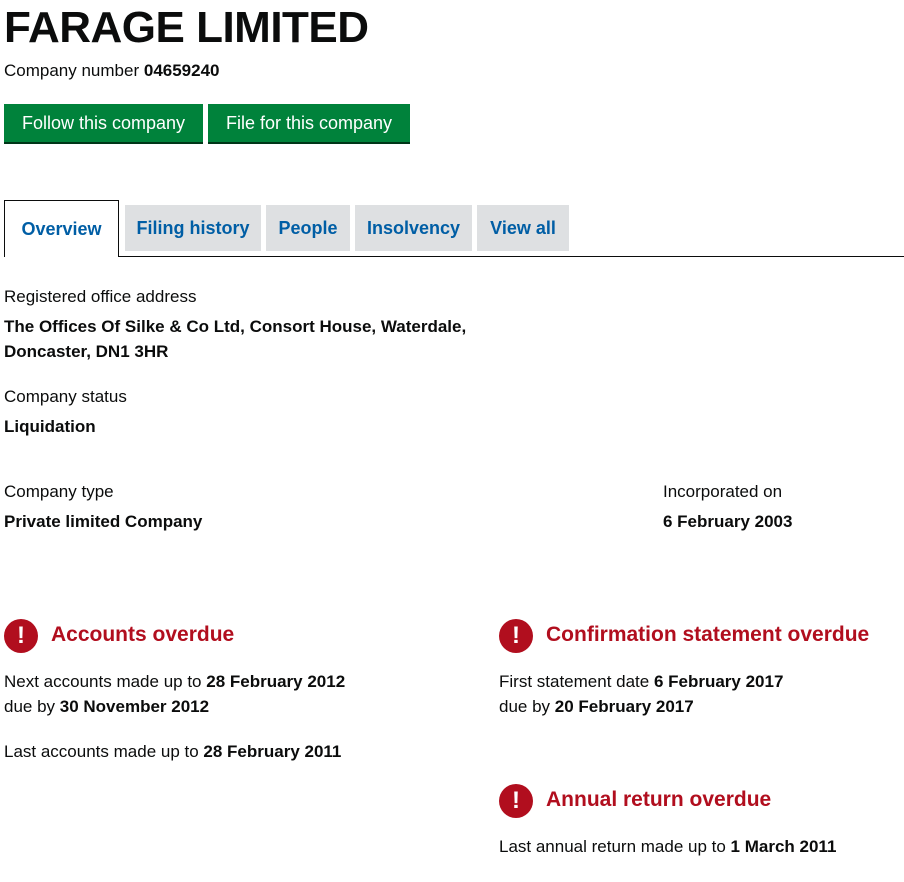 This screenshot has height=882, width=904. Describe the element at coordinates (134, 706) in the screenshot. I see `accounts-due-date: 30 November 2012` at that location.